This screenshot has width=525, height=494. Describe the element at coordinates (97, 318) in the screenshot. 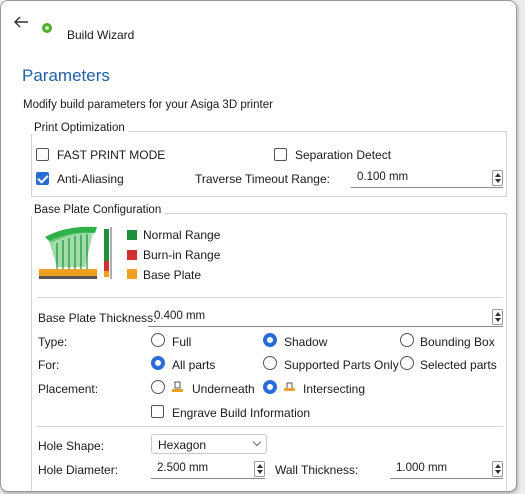

I see `base-plate-thickness-label: Base Plate Thickness:` at that location.